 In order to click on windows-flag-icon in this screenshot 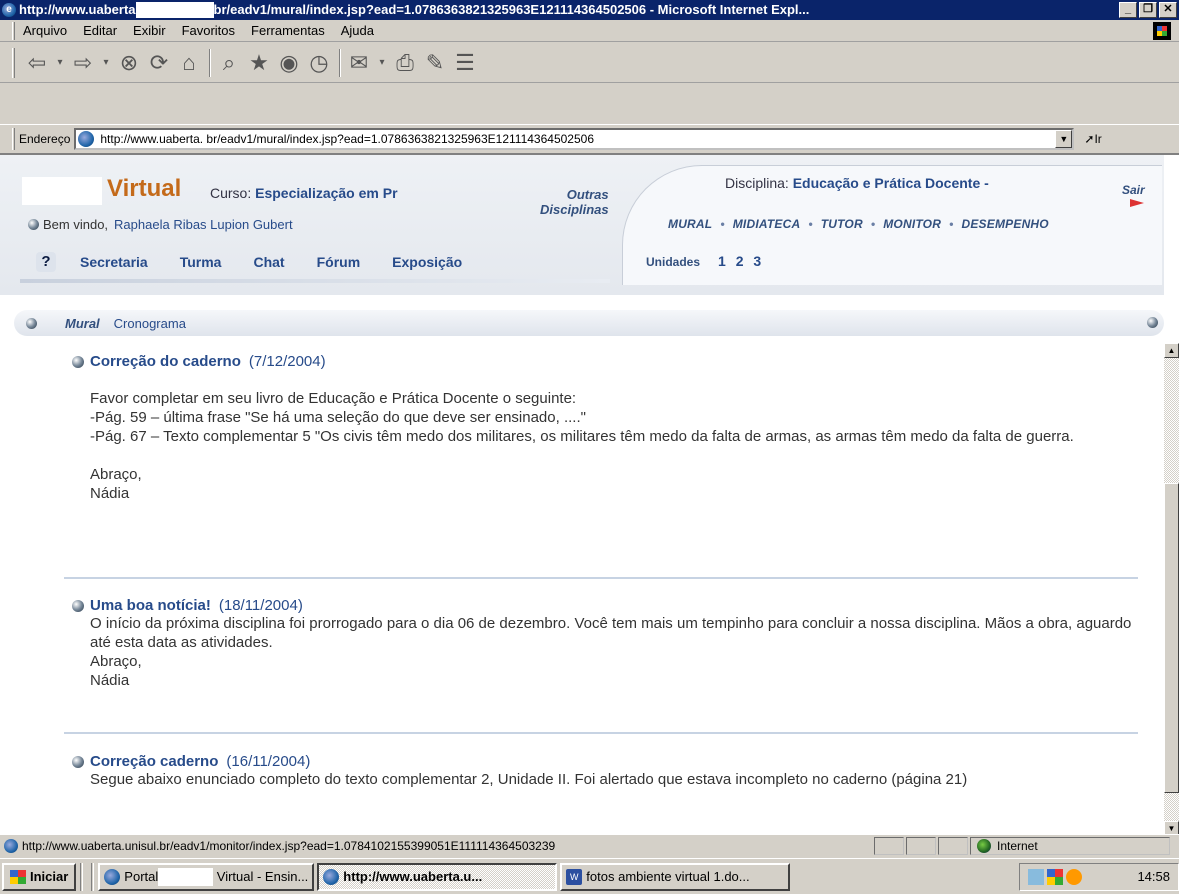, I will do `click(18, 876)`.